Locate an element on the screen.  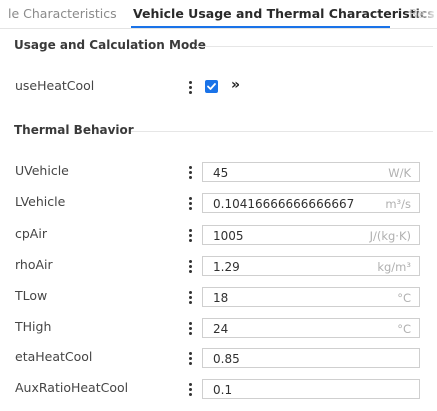
field-label-etaHeatCool: etaHeatCool is located at coordinates (54, 356).